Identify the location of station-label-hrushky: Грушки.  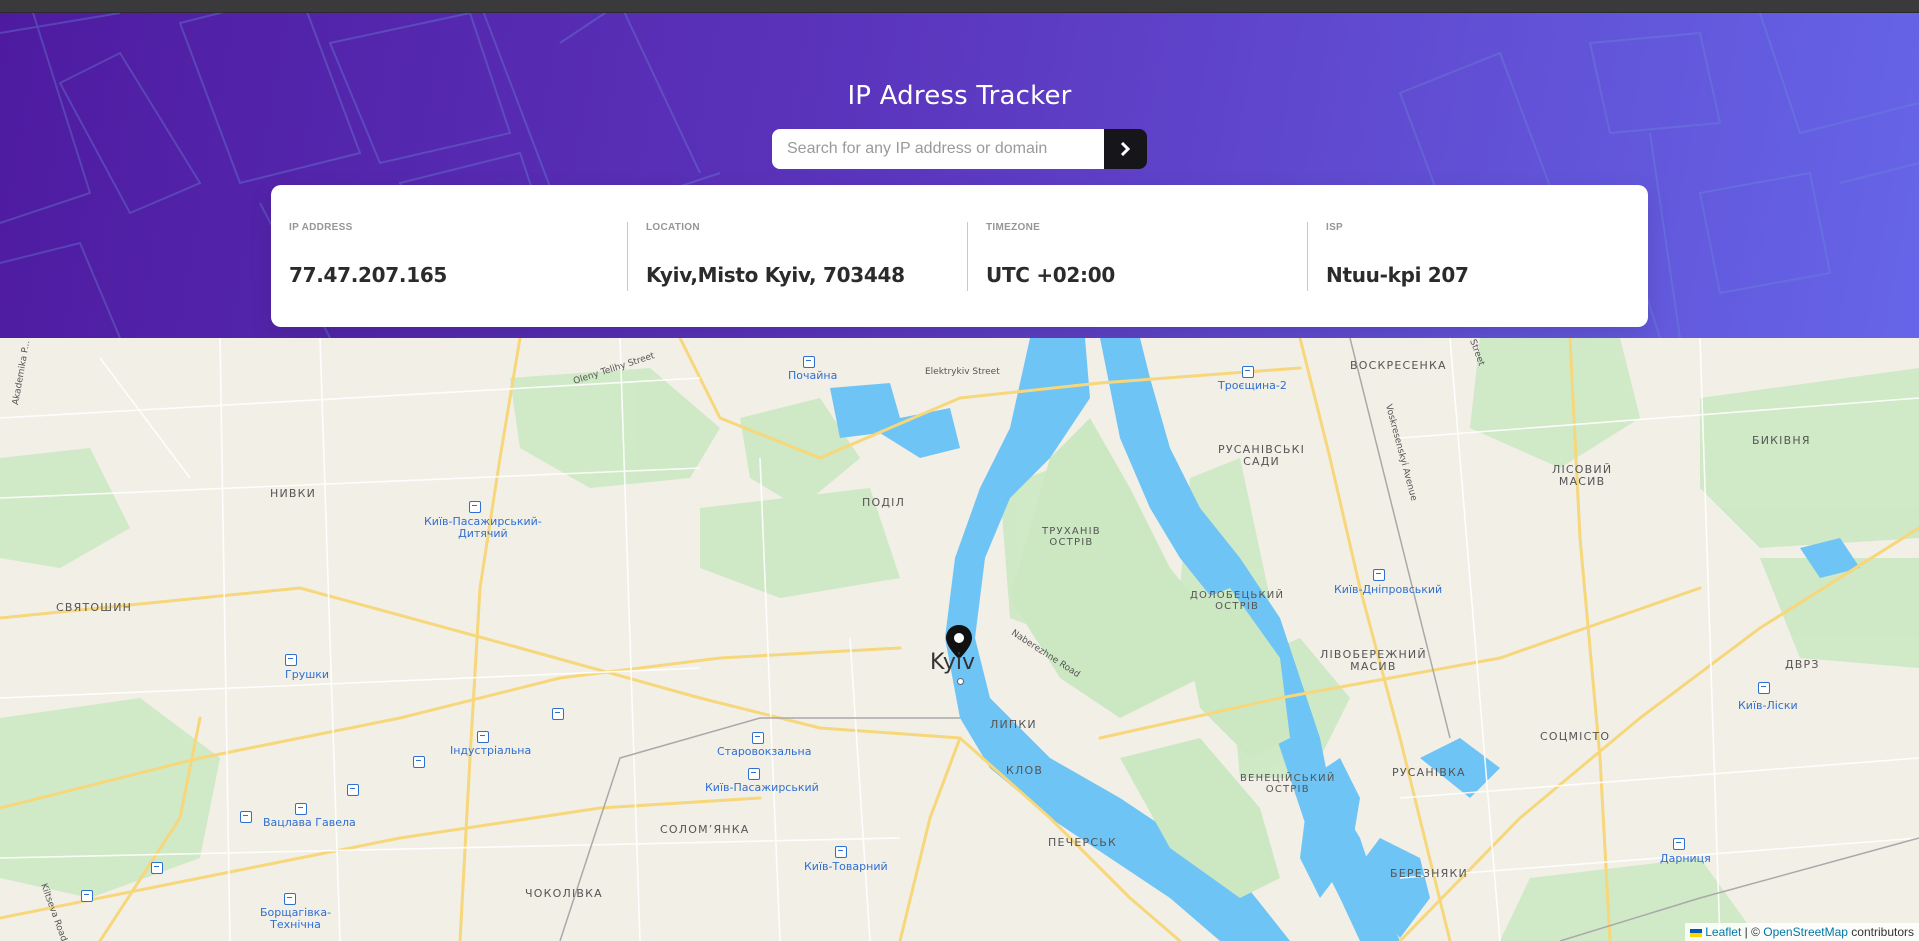
(307, 674).